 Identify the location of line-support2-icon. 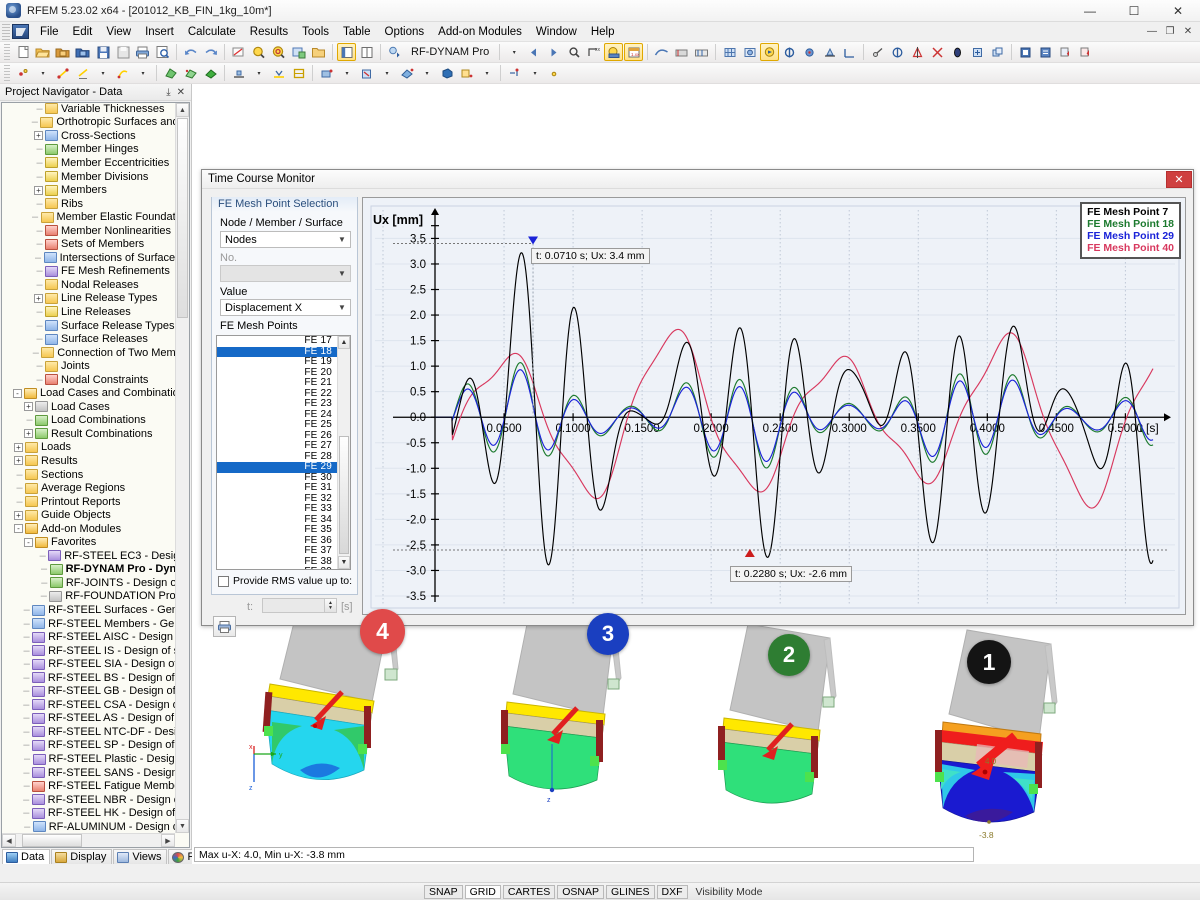
(278, 73).